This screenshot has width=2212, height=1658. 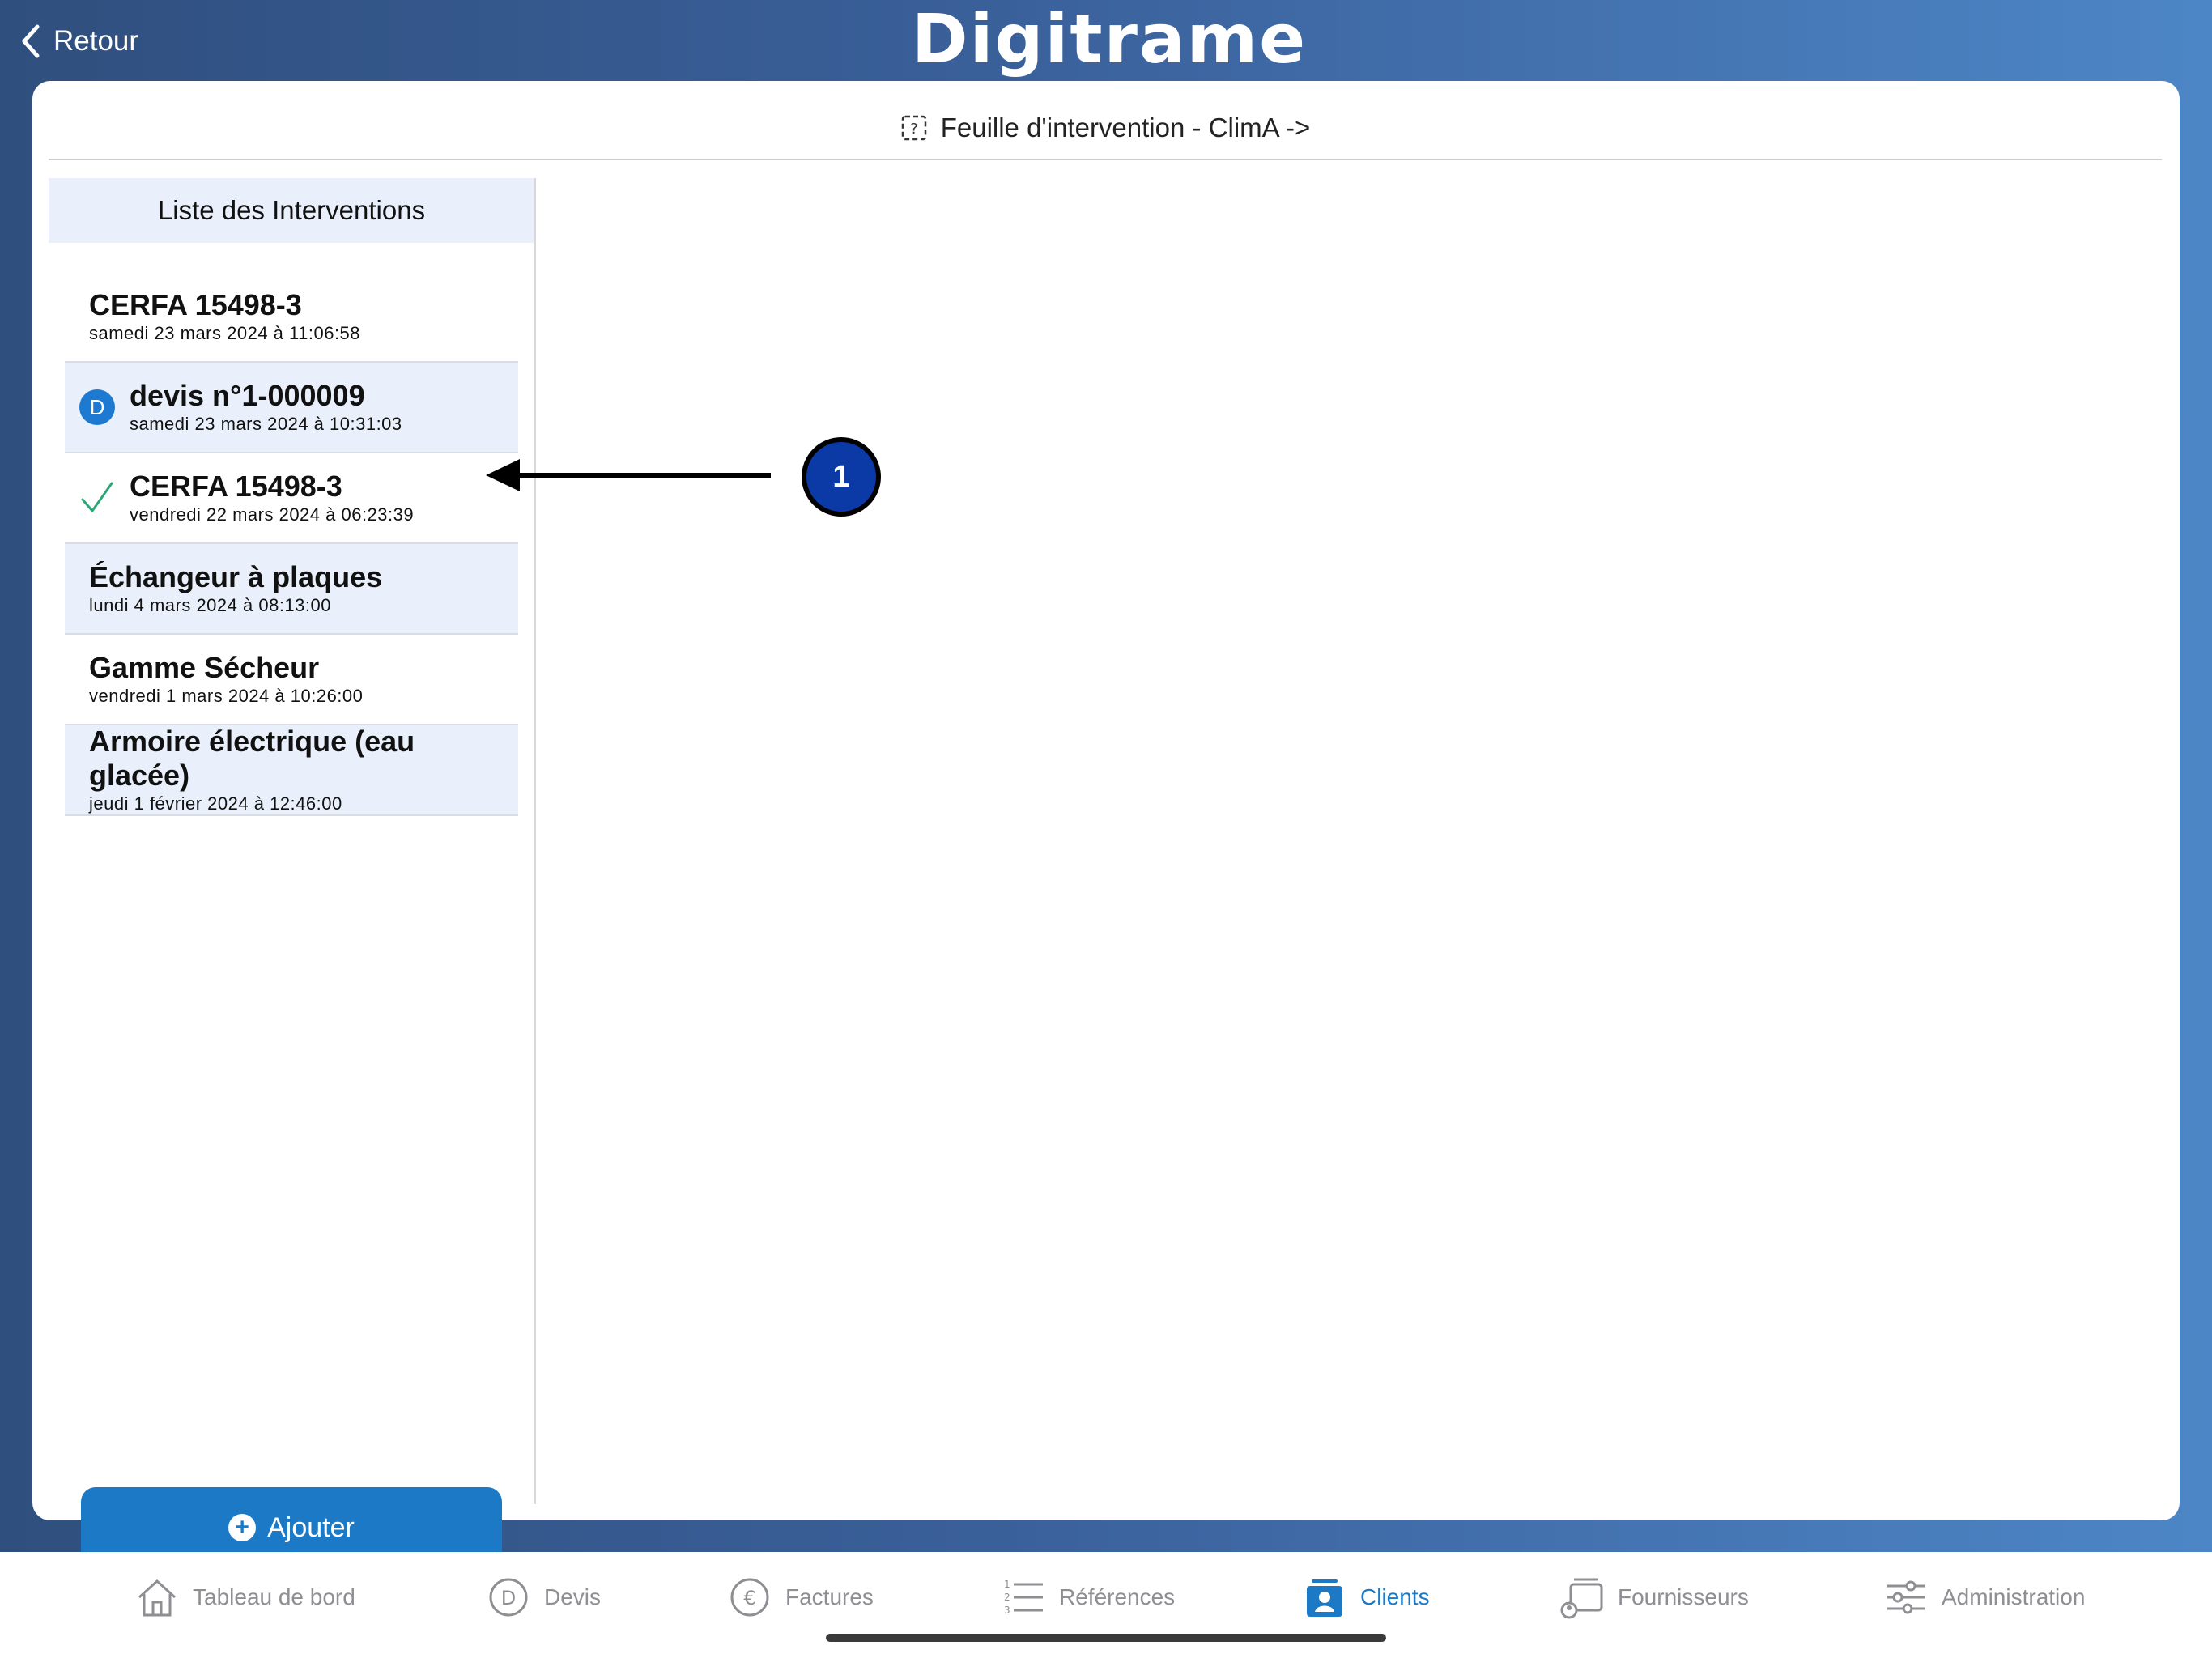 I want to click on annotation-arrow-icon, so click(x=628, y=475).